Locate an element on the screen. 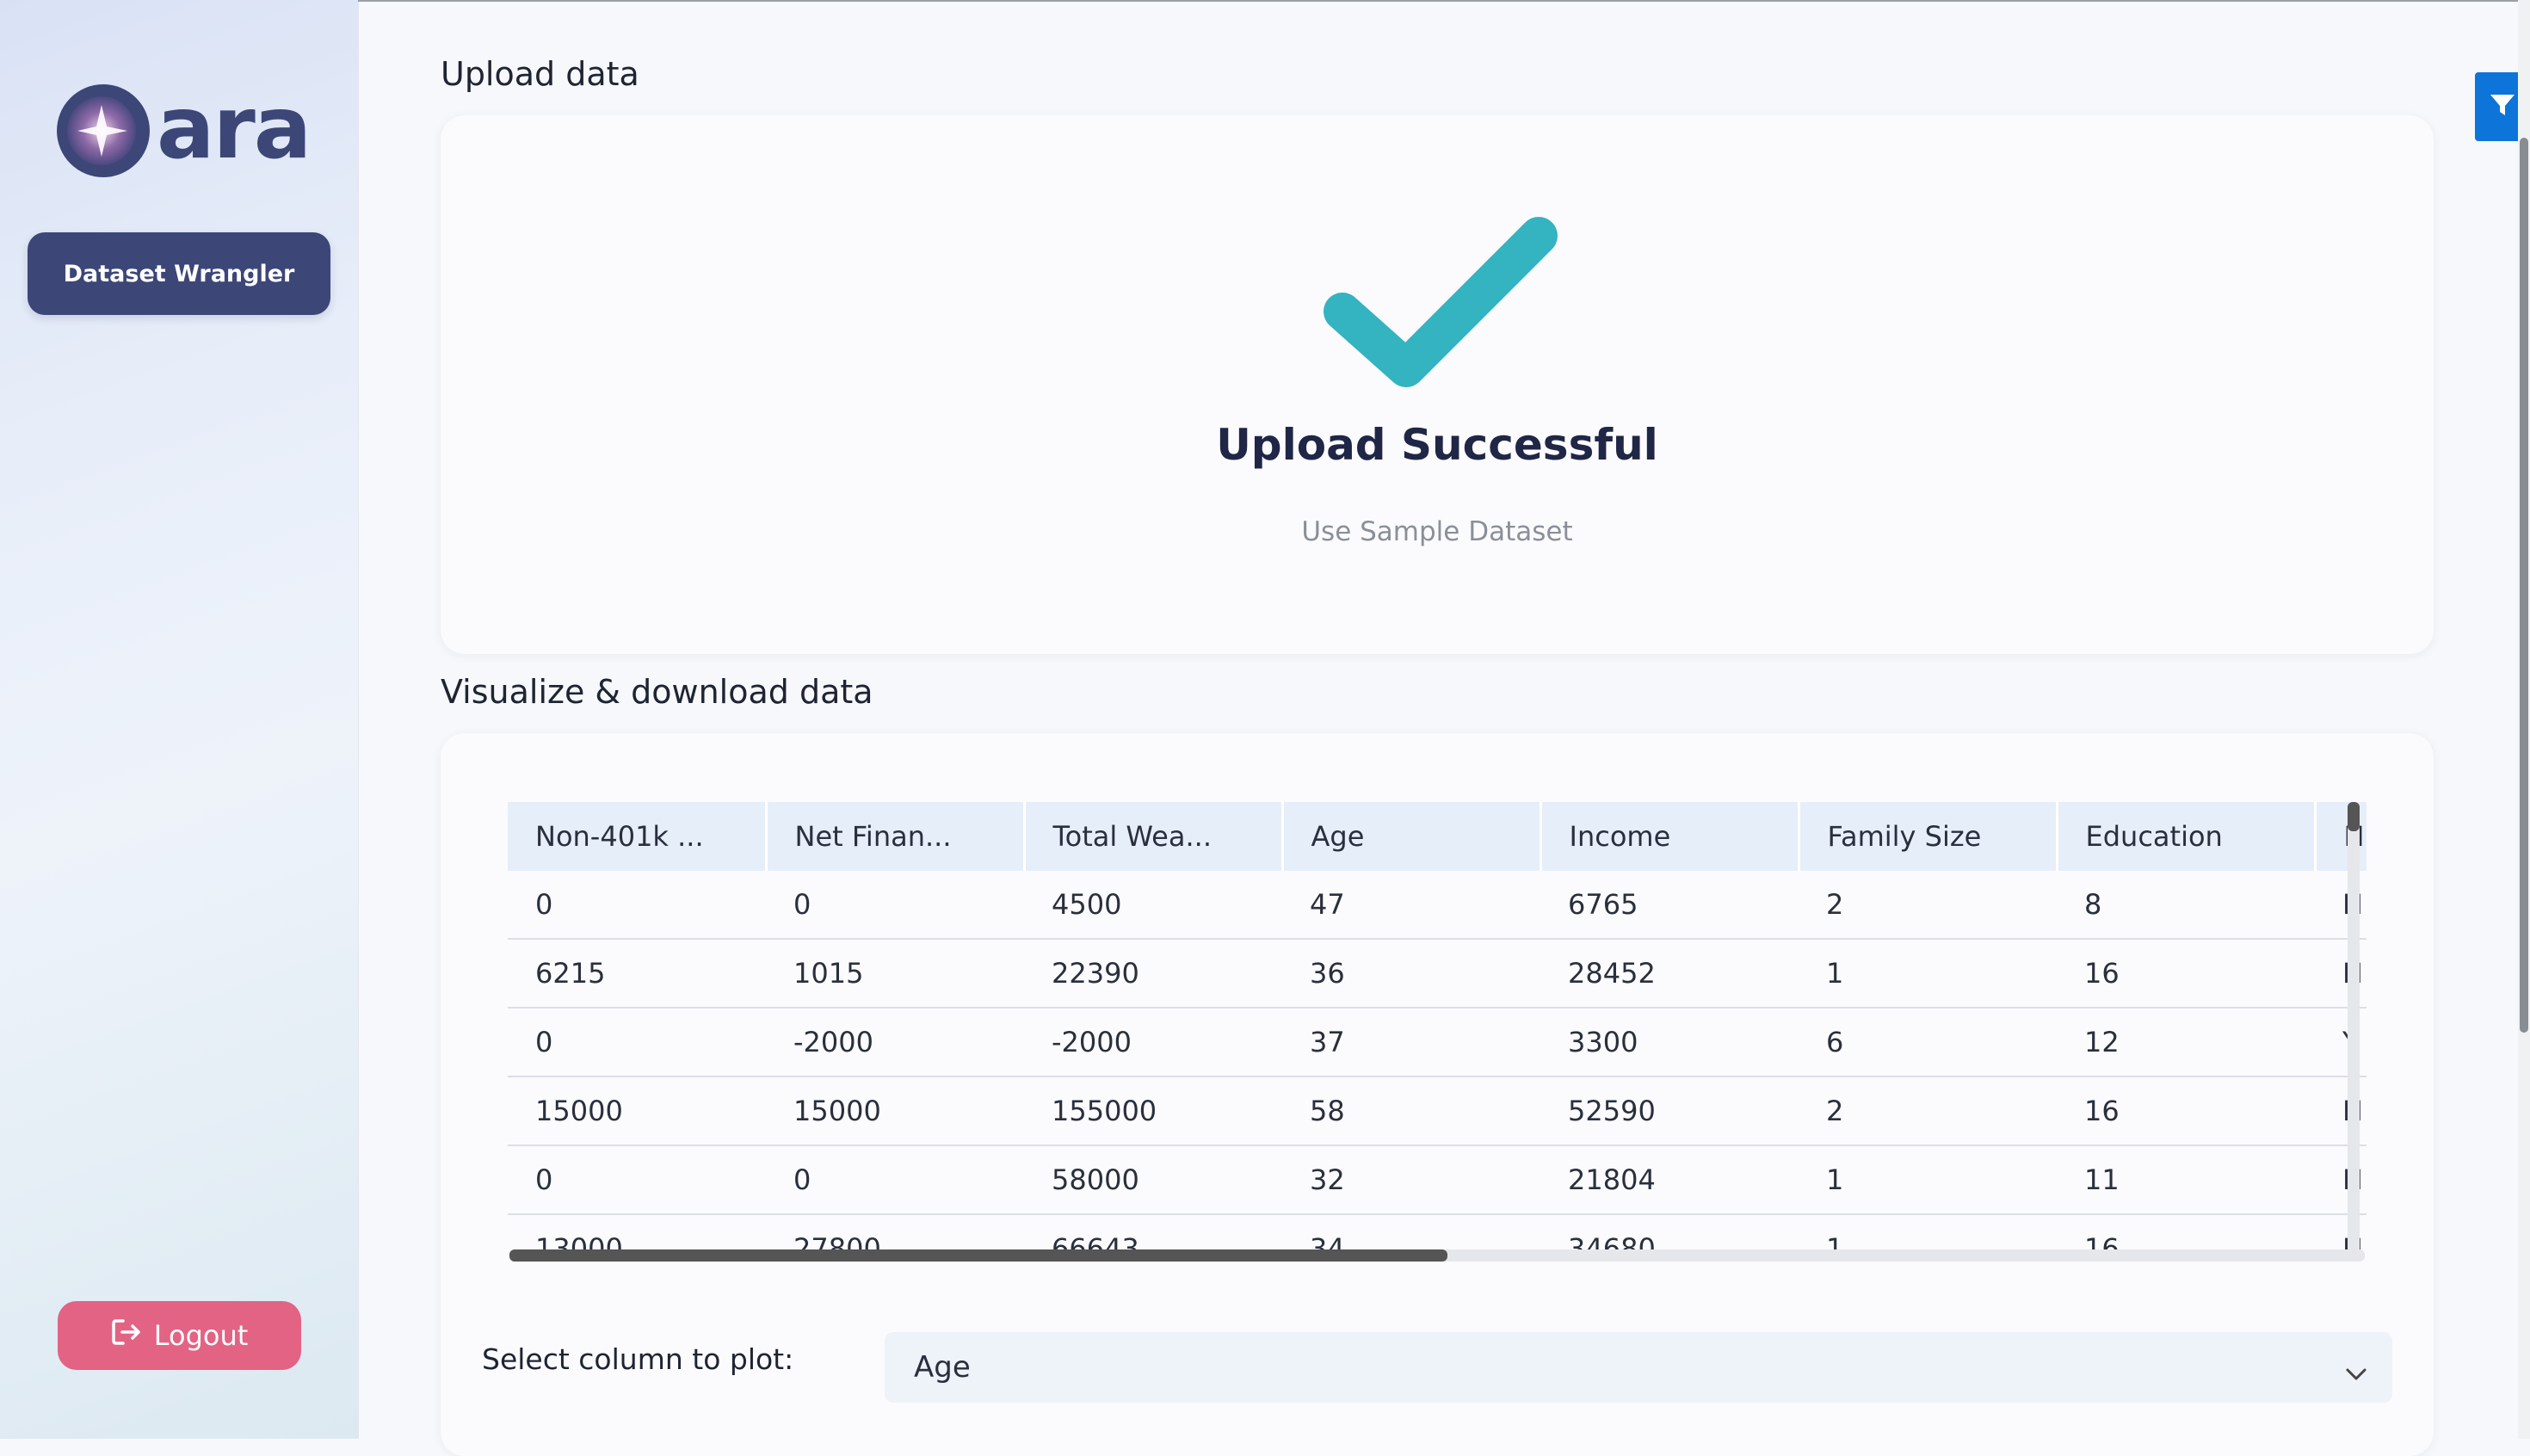 This screenshot has width=2530, height=1456. table-cell: 22390 is located at coordinates (1153, 974).